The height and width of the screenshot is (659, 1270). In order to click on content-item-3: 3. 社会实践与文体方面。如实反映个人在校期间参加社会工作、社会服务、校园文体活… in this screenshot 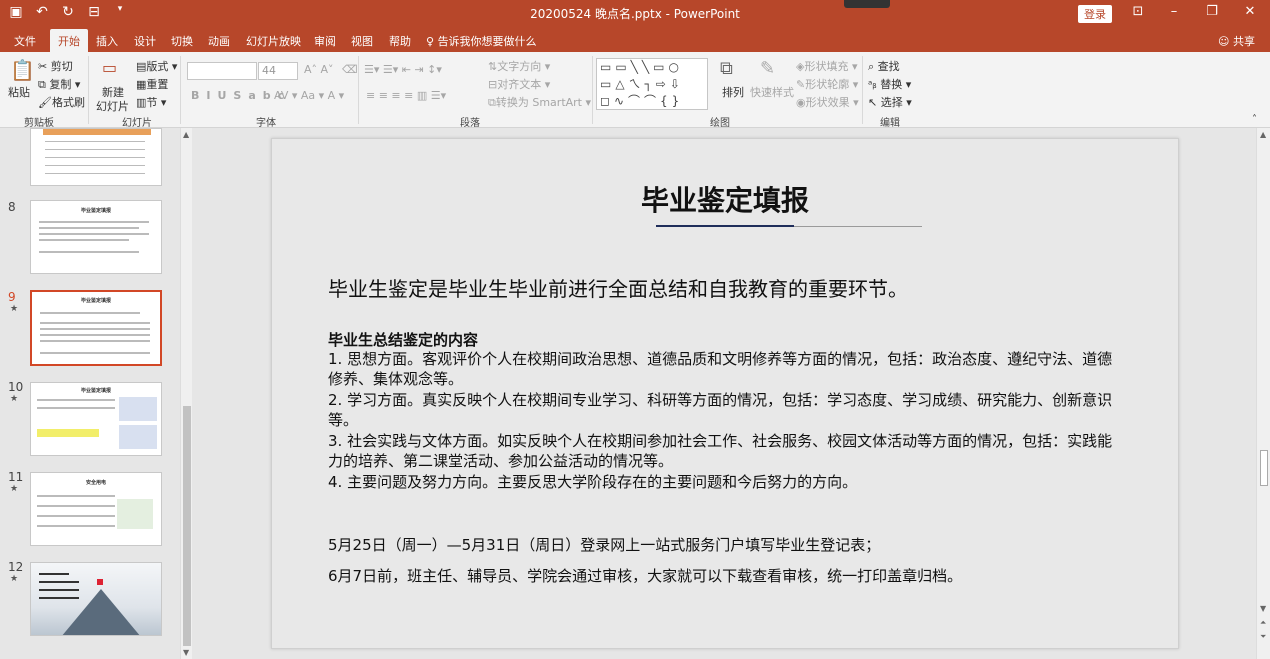, I will do `click(723, 451)`.